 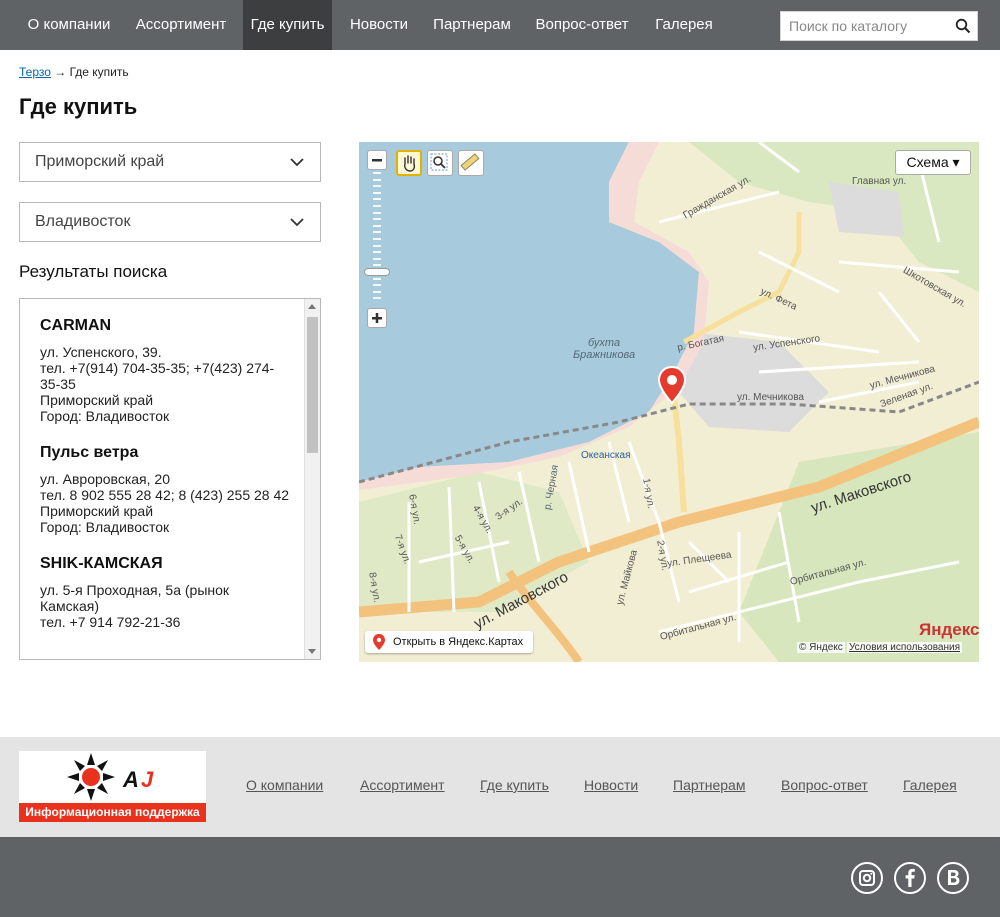 What do you see at coordinates (312, 306) in the screenshot?
I see `scroll-up-icon` at bounding box center [312, 306].